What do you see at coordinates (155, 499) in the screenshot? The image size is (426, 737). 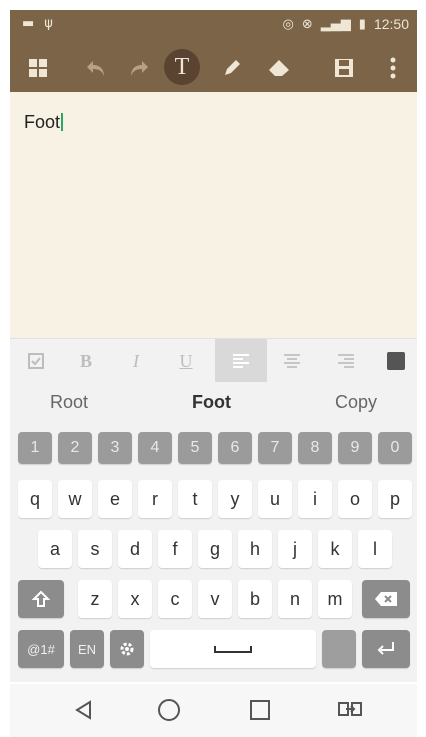 I see `key-r: r` at bounding box center [155, 499].